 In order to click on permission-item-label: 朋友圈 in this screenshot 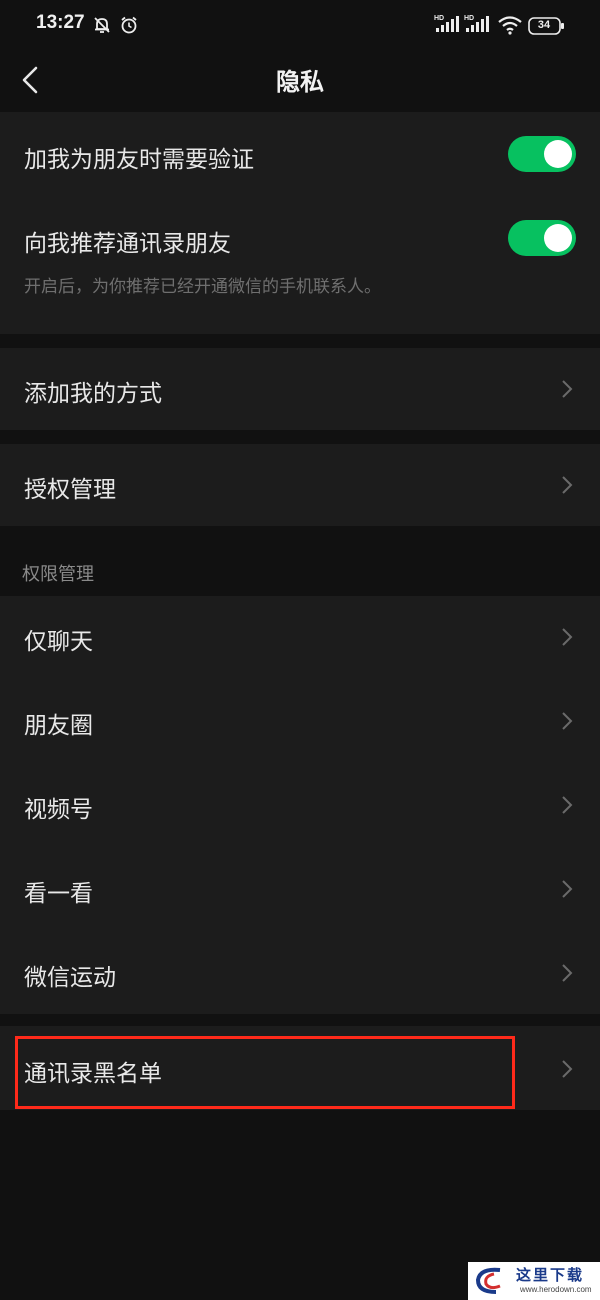, I will do `click(58, 726)`.